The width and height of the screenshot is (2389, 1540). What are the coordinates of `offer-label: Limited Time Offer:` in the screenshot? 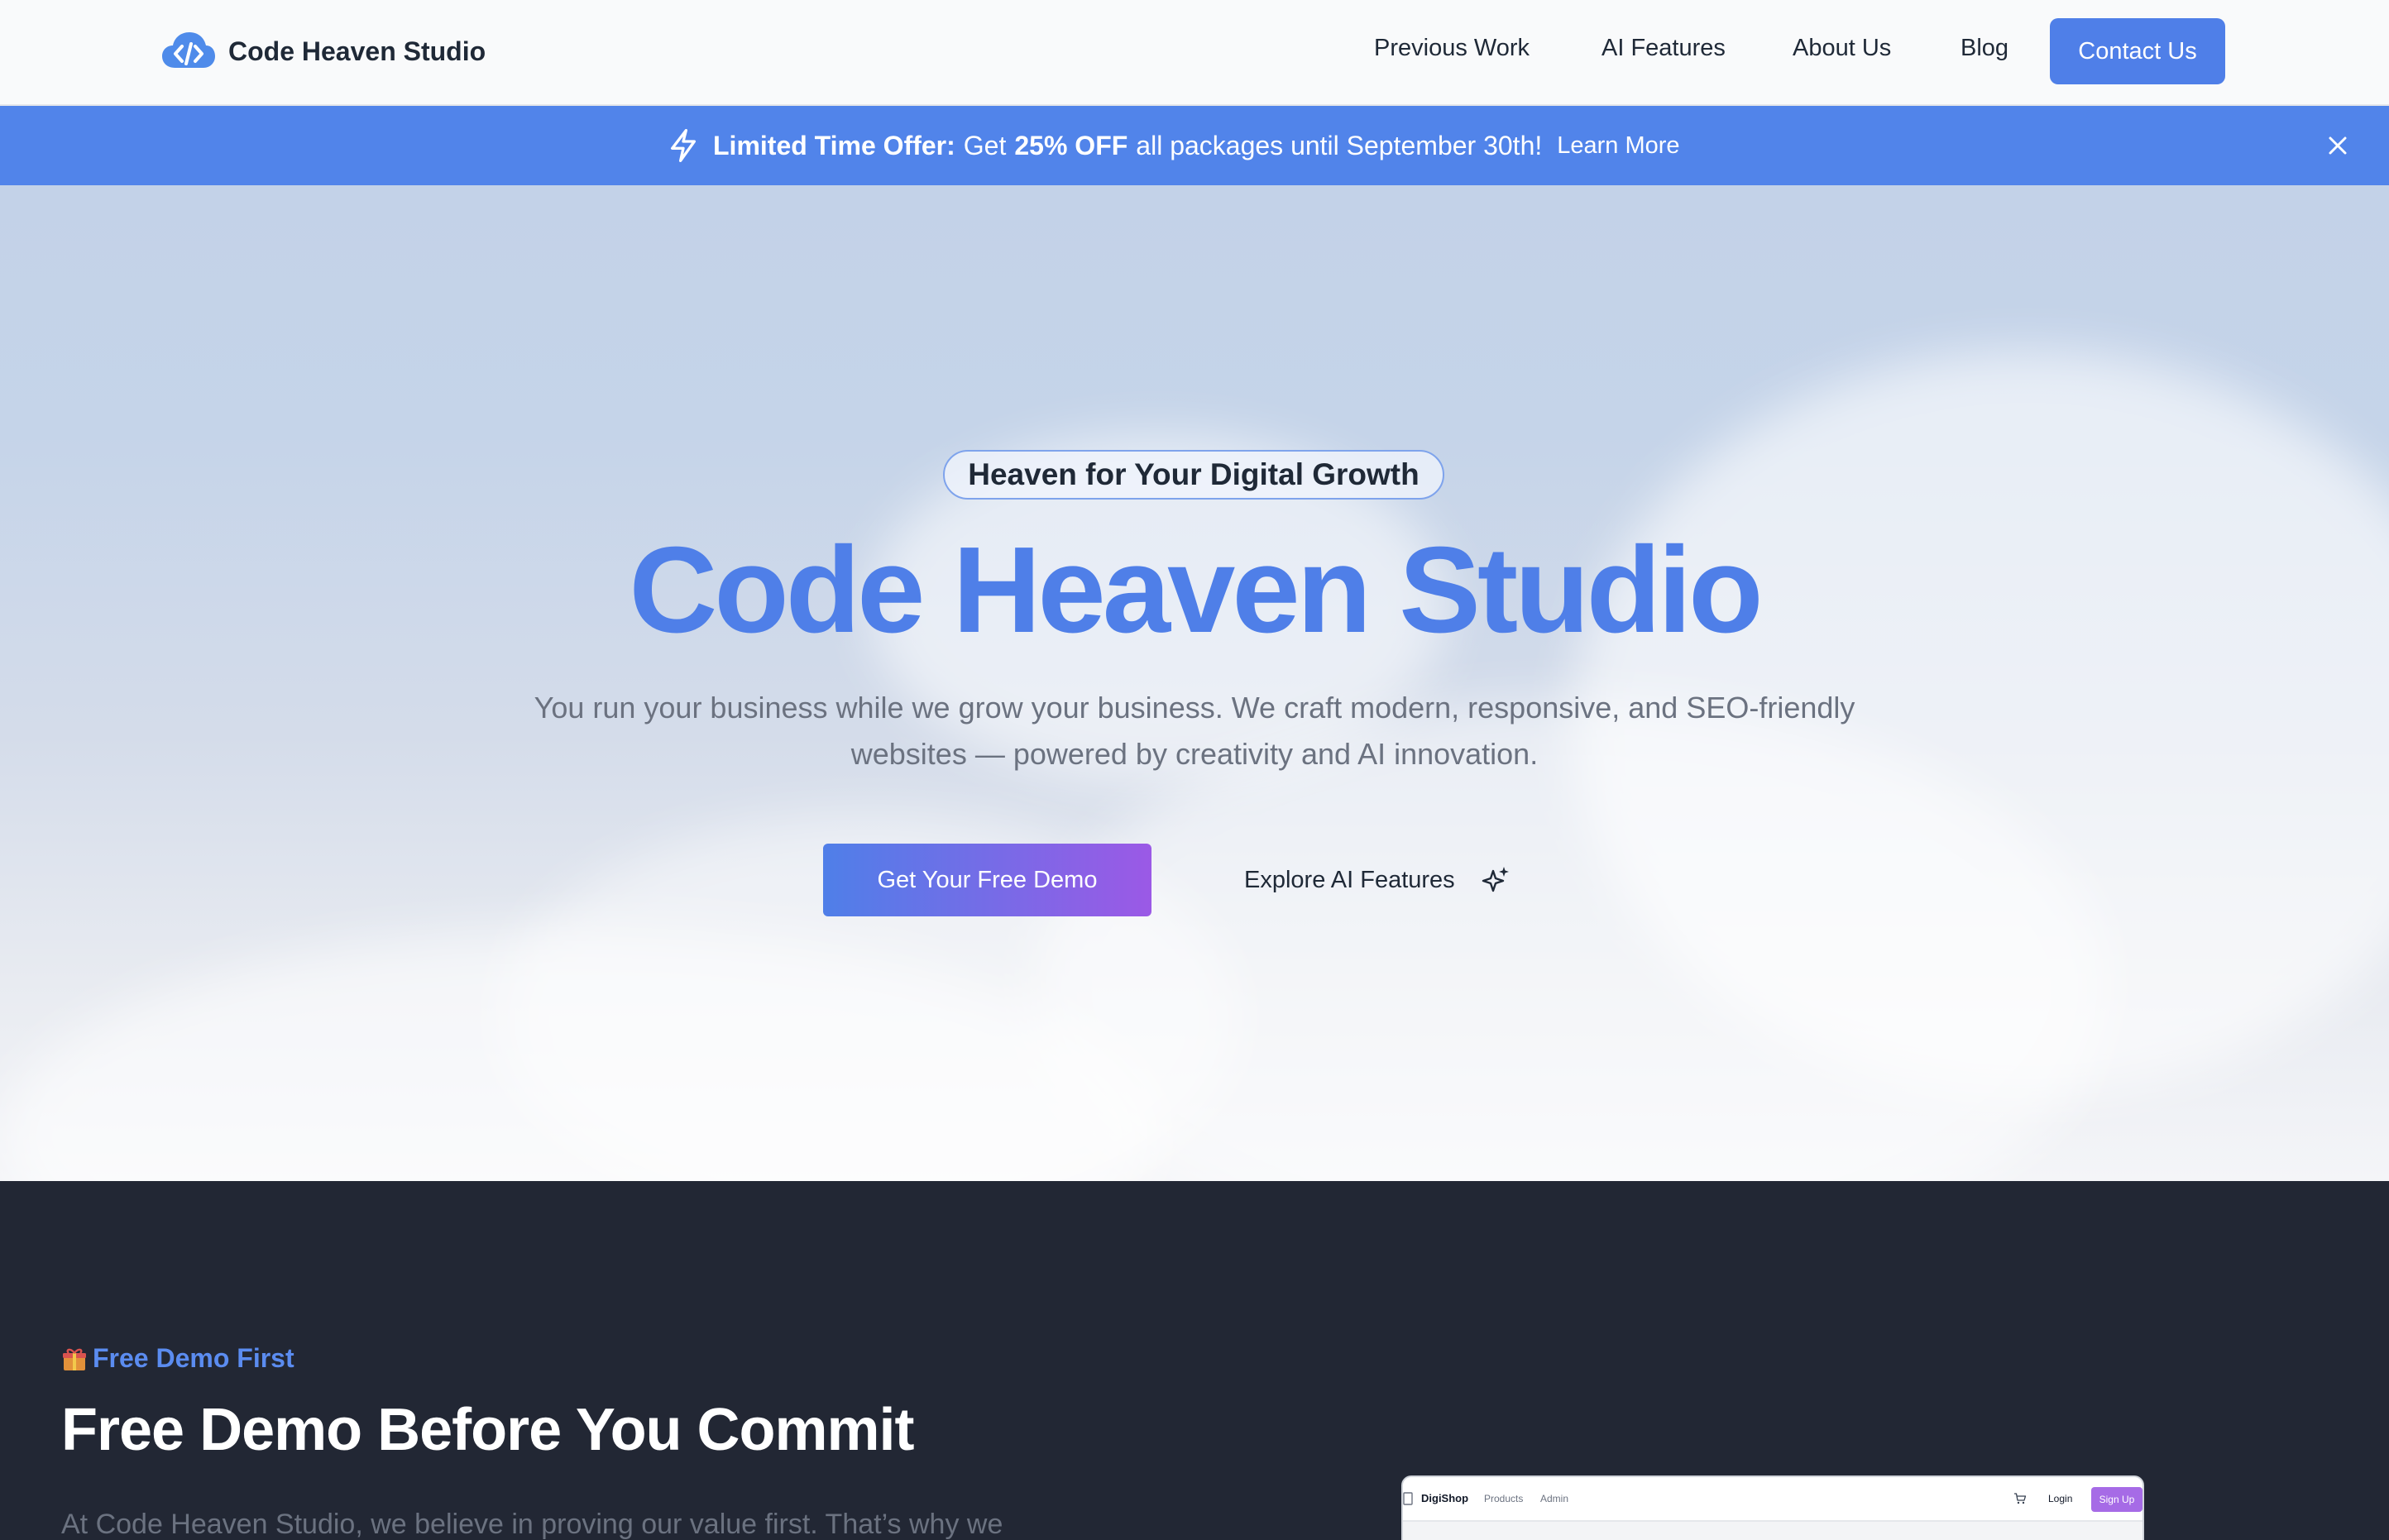 It's located at (834, 145).